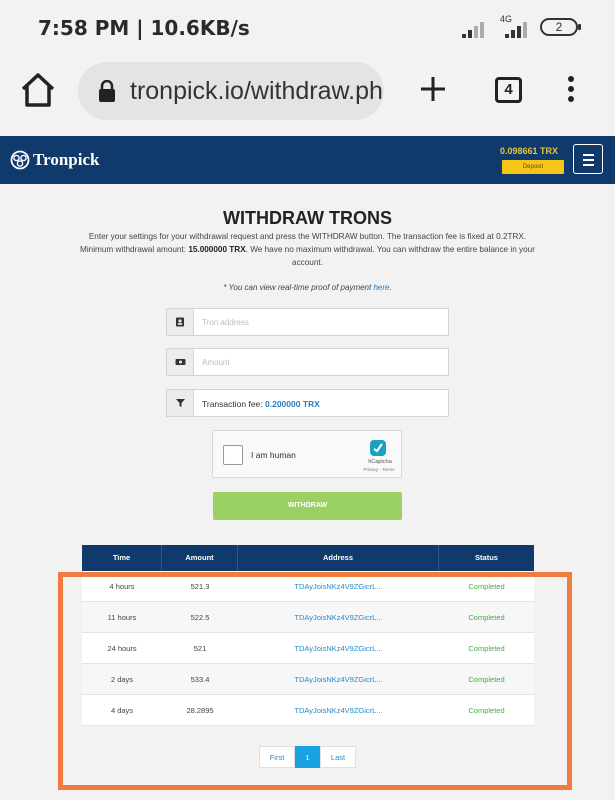  I want to click on column-header-address: Address, so click(338, 558).